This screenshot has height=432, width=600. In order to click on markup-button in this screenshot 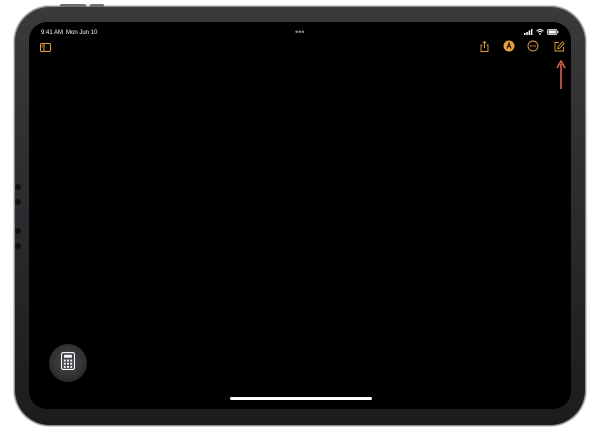, I will do `click(509, 48)`.